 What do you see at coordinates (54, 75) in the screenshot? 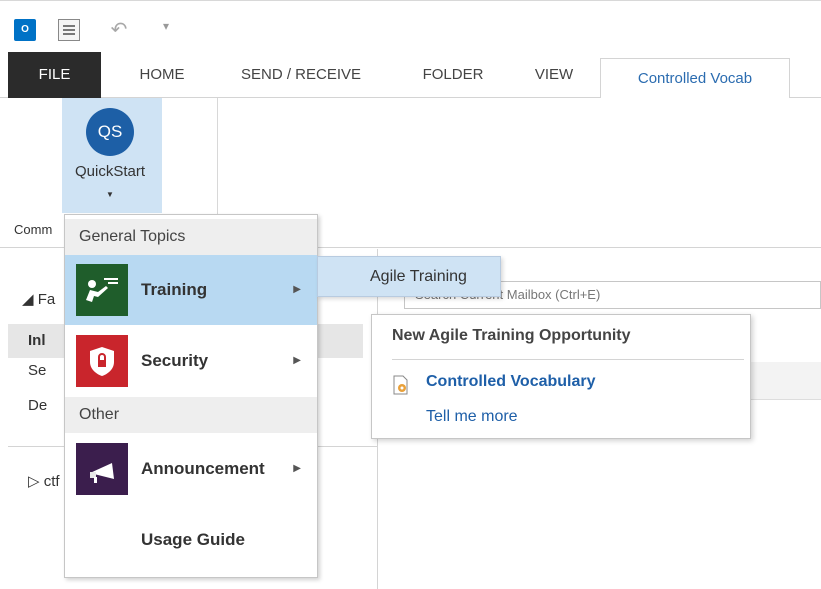
I see `tab-file: FILE` at bounding box center [54, 75].